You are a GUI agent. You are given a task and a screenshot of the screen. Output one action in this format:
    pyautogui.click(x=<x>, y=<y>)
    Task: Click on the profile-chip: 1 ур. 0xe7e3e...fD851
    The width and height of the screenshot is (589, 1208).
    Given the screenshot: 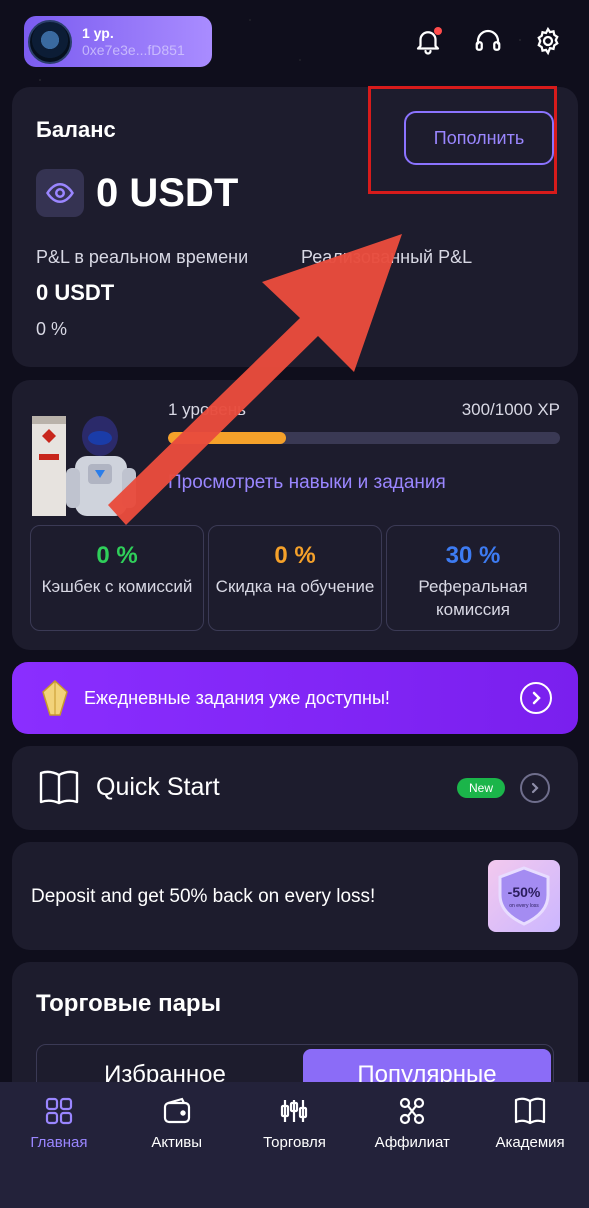 What is the action you would take?
    pyautogui.click(x=118, y=41)
    